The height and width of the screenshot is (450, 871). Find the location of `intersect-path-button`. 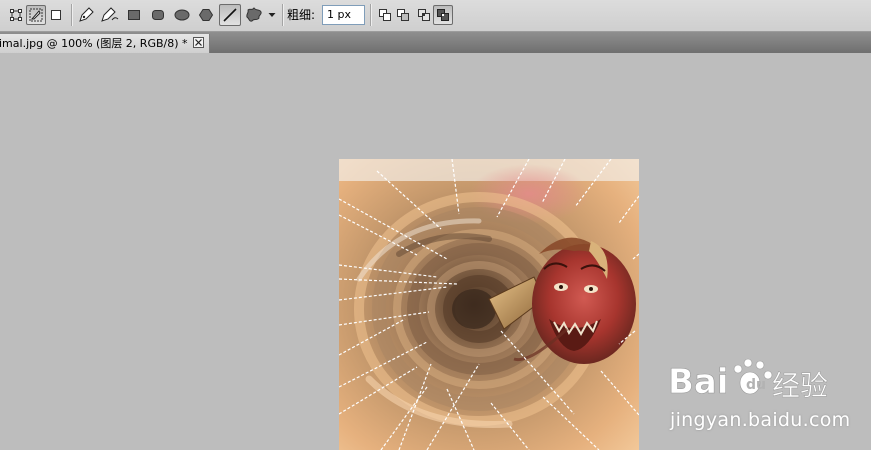

intersect-path-button is located at coordinates (424, 15).